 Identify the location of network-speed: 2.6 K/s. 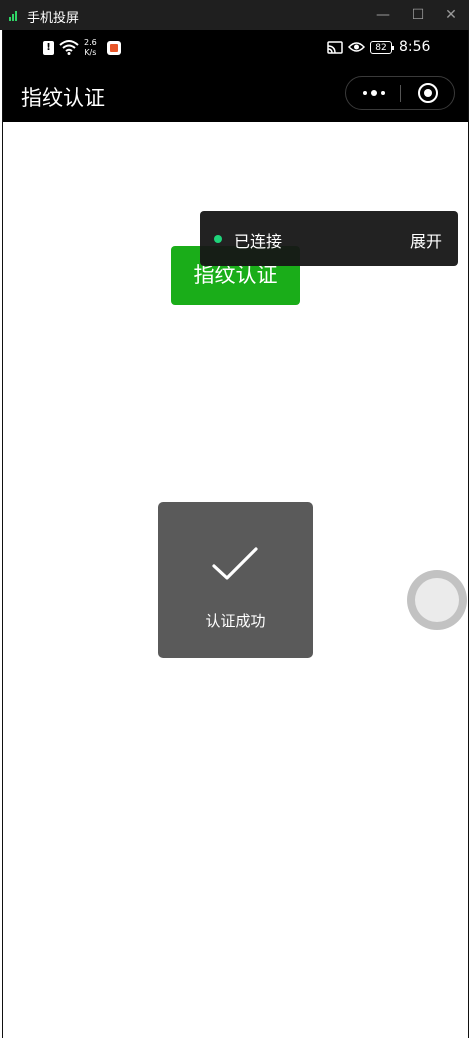
(90, 48).